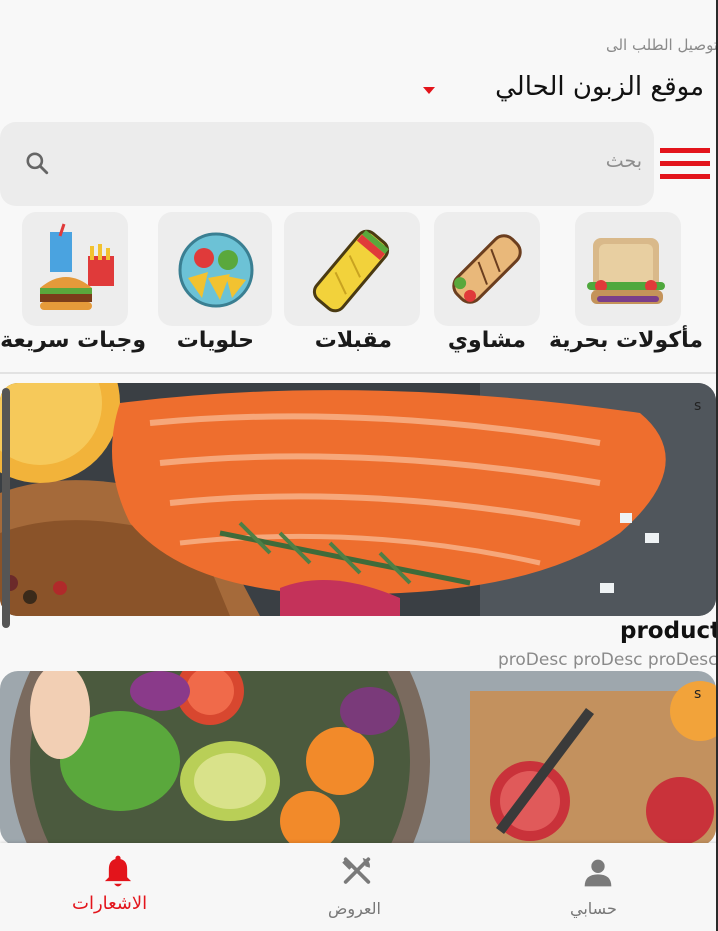  I want to click on menu-button, so click(685, 164).